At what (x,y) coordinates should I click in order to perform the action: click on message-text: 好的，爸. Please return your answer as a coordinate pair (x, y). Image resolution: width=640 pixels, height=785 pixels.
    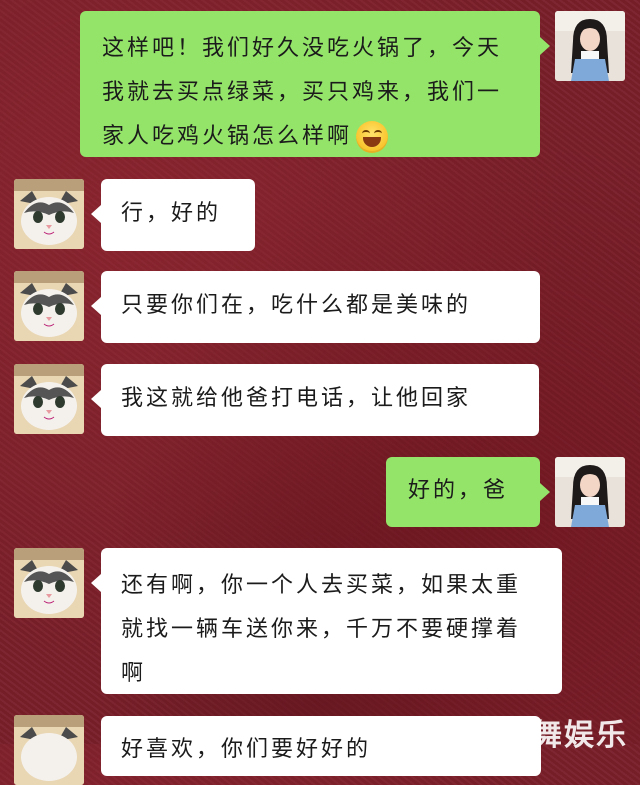
    Looking at the image, I should click on (458, 490).